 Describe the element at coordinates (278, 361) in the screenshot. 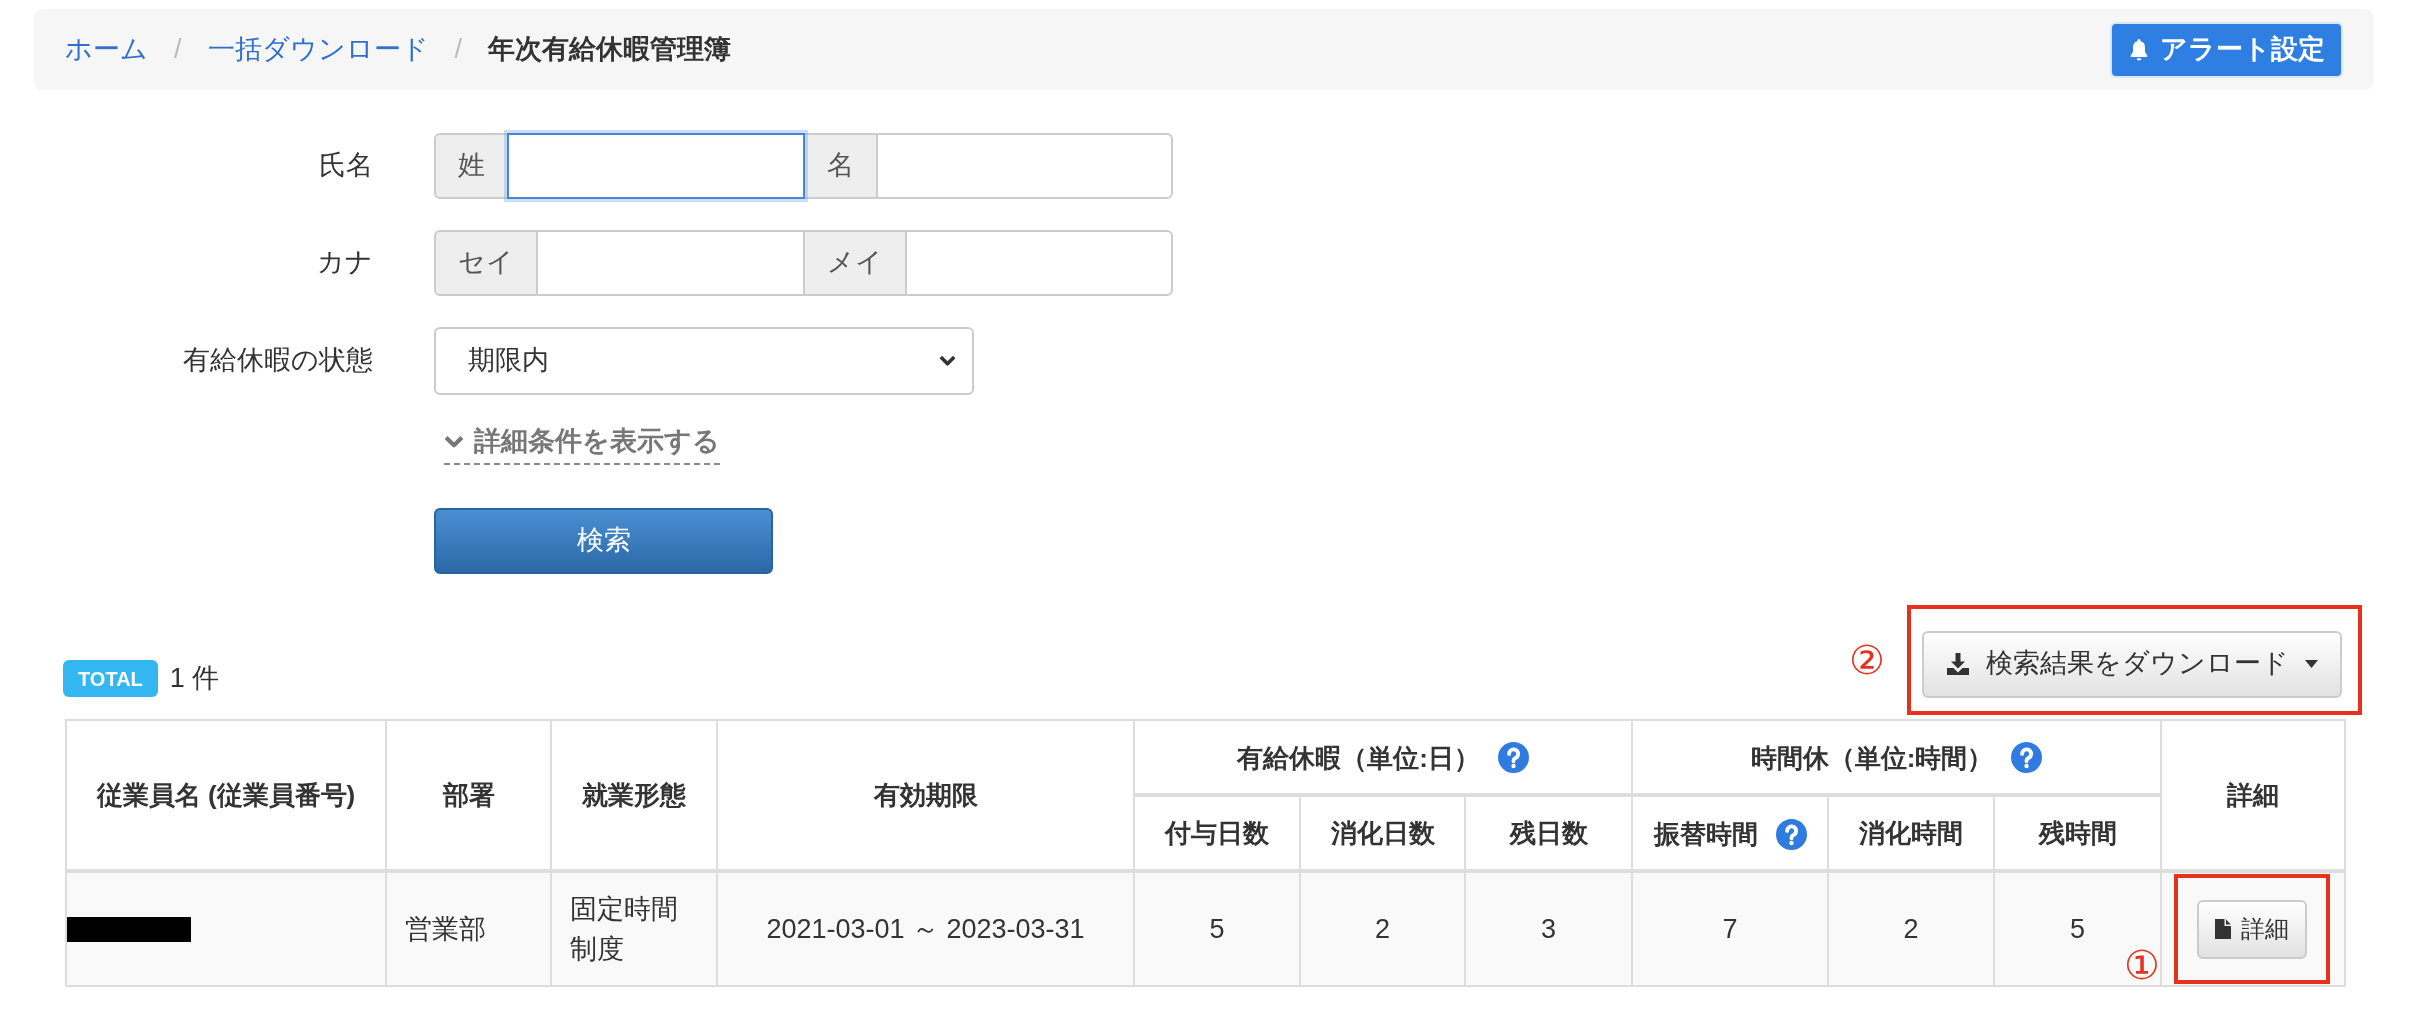

I see `field-label: 有給休暇の状態` at that location.